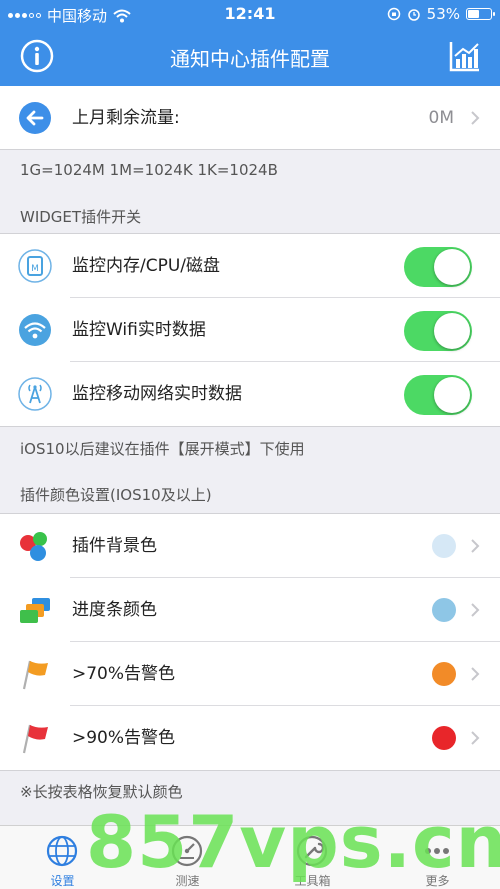 Image resolution: width=500 pixels, height=889 pixels. I want to click on orange-flag-icon, so click(35, 675).